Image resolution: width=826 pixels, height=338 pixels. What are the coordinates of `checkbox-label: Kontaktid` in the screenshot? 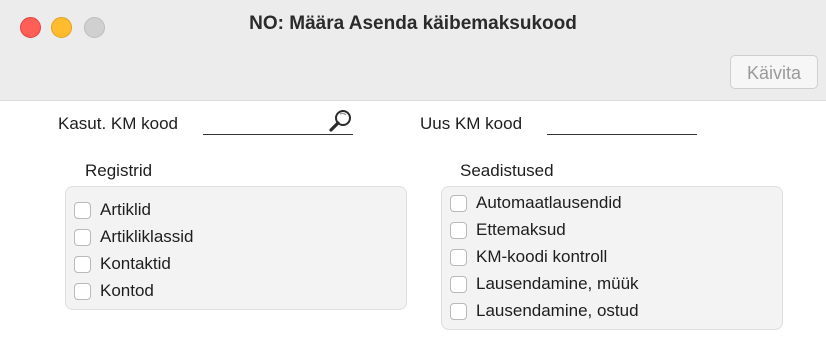 It's located at (135, 263).